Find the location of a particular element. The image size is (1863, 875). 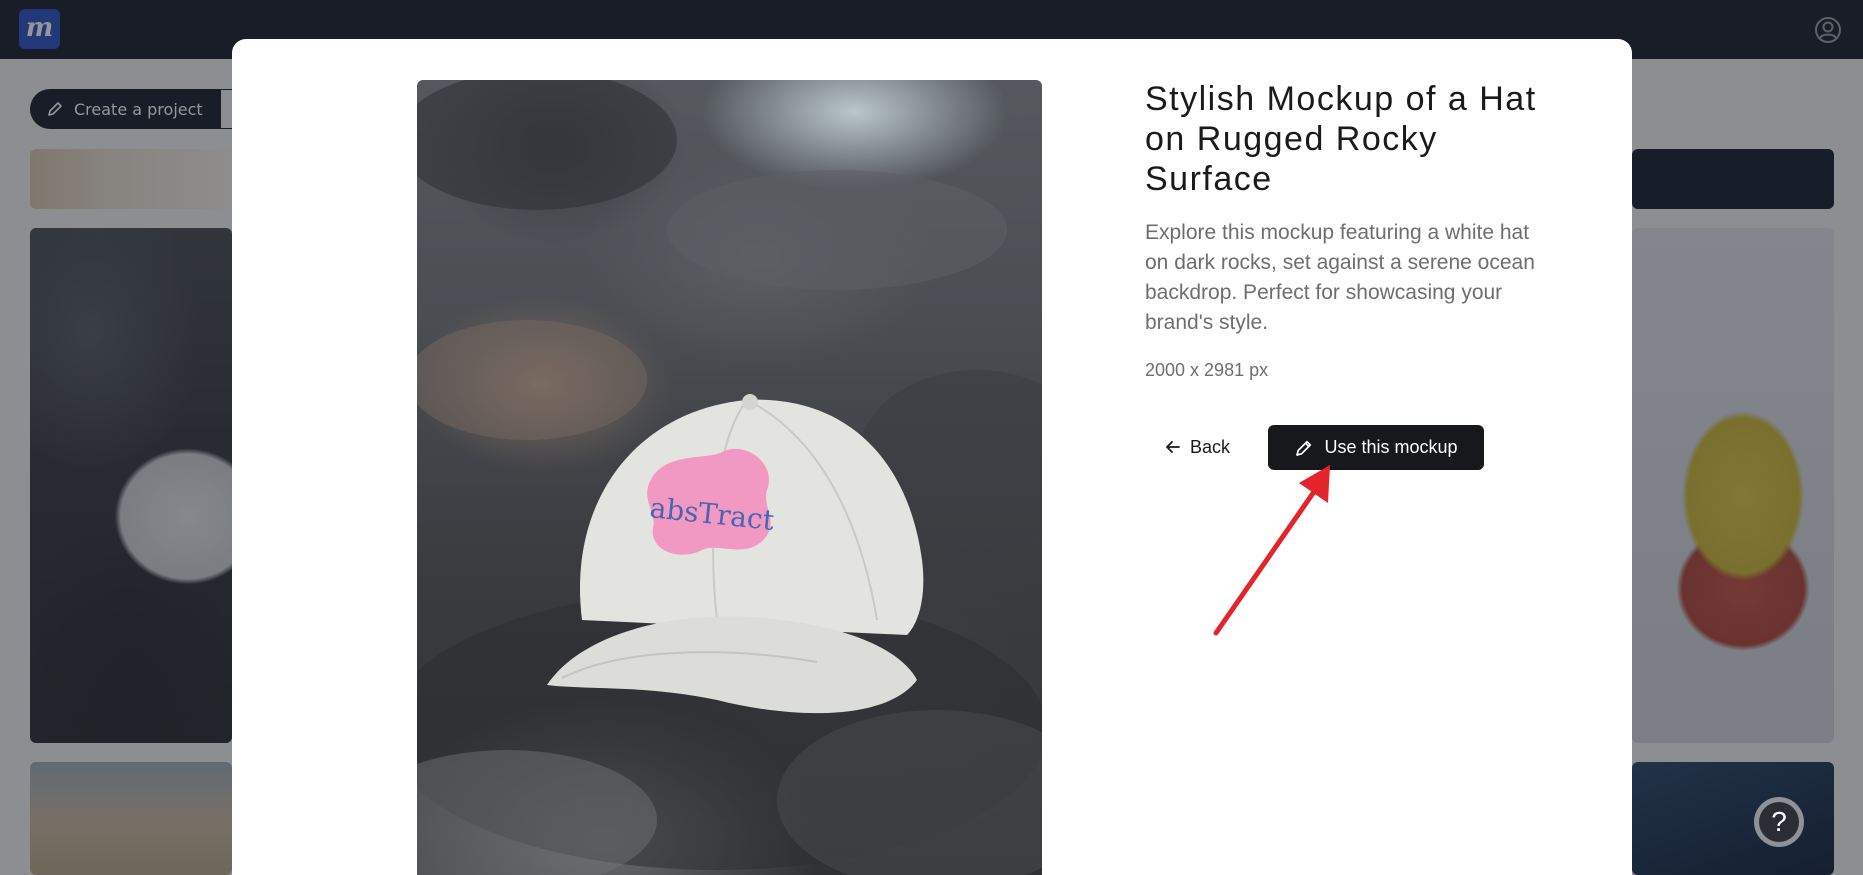

back-label: Back is located at coordinates (1210, 446).